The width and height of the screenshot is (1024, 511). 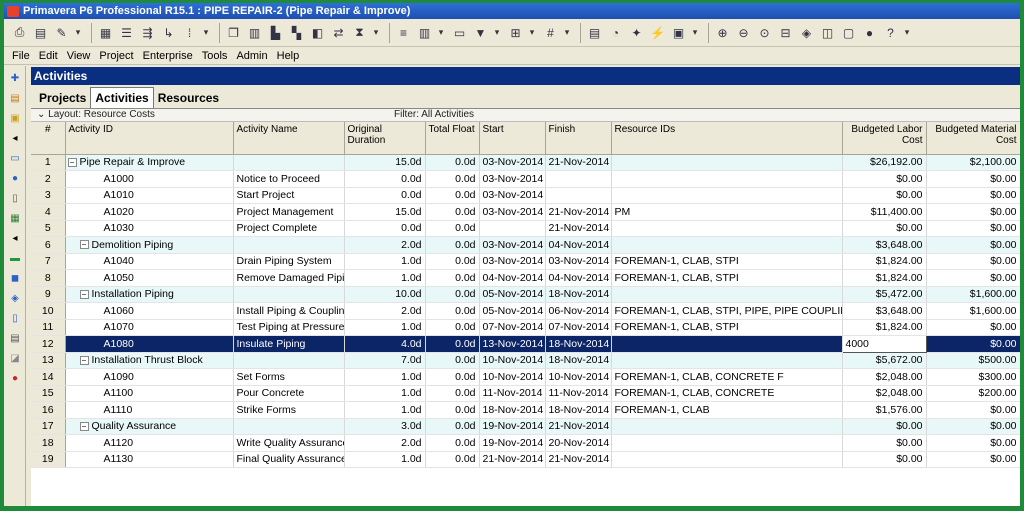 I want to click on split-vertical-icon: ◫, so click(x=827, y=32).